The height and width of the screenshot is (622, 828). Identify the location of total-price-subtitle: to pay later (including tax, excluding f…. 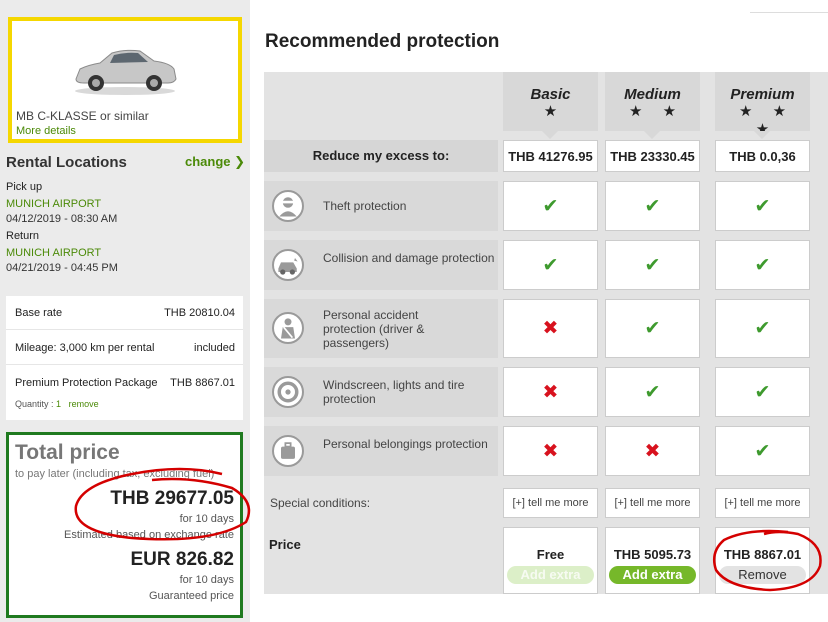
(115, 474).